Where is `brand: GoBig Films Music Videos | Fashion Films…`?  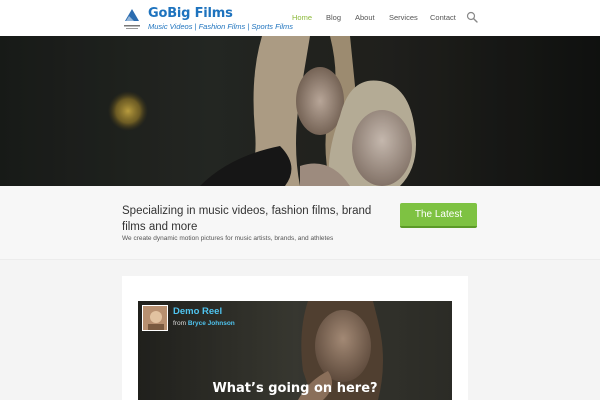
brand: GoBig Films Music Videos | Fashion Films… is located at coordinates (220, 19).